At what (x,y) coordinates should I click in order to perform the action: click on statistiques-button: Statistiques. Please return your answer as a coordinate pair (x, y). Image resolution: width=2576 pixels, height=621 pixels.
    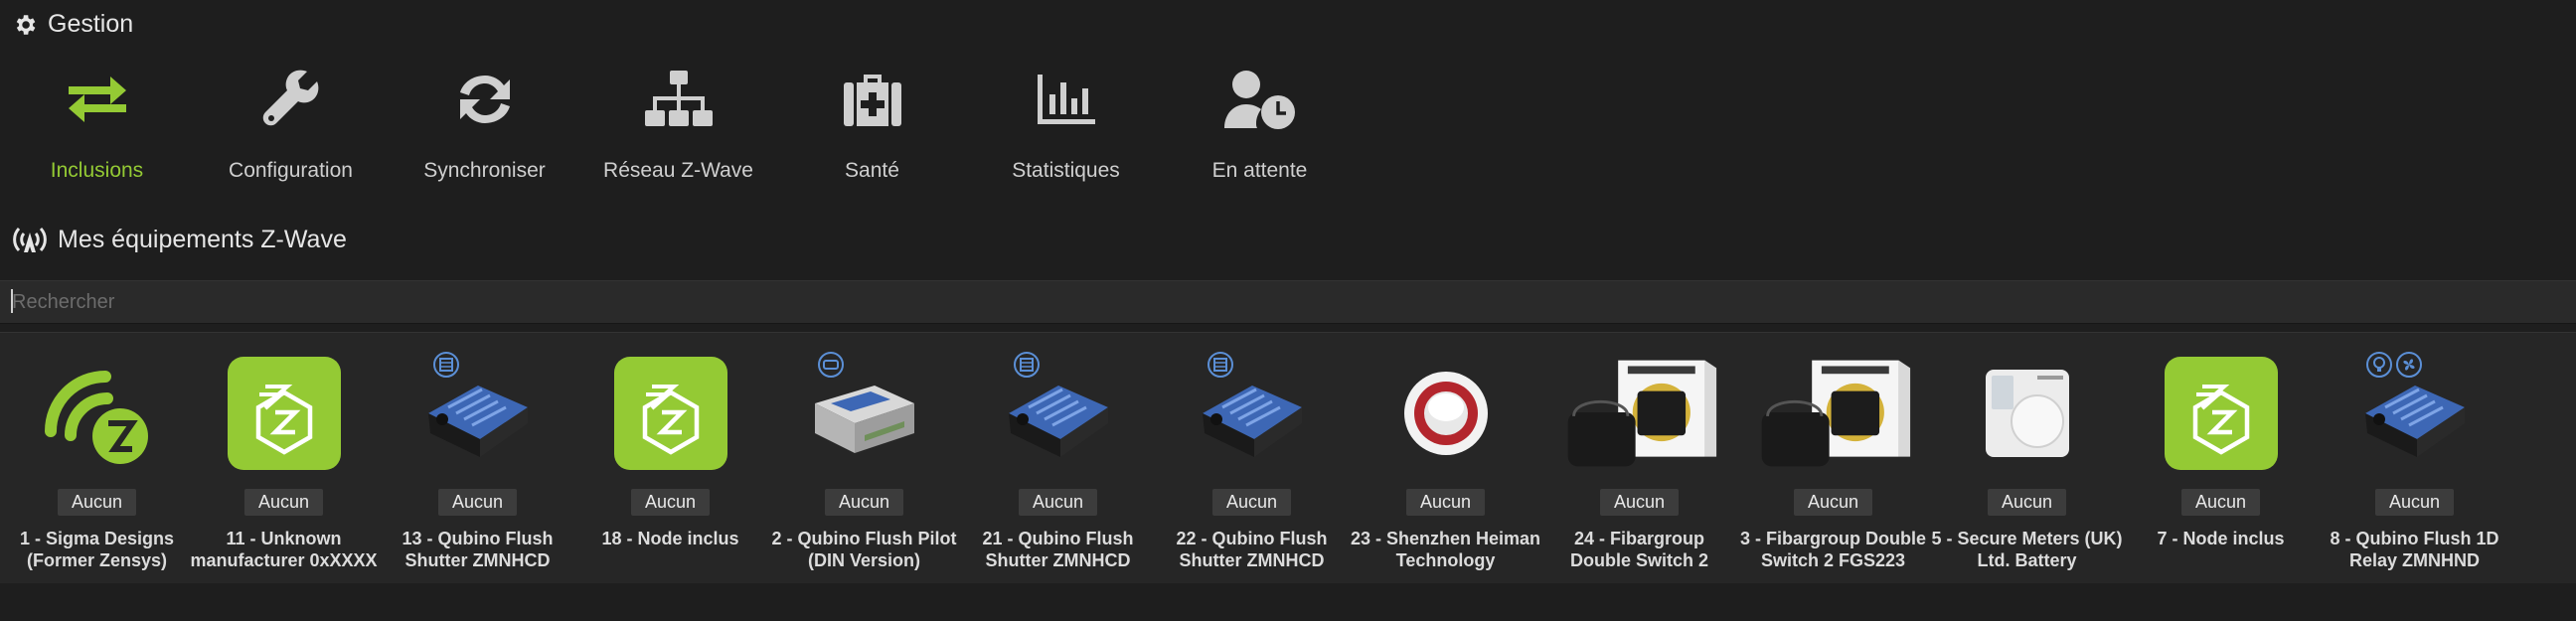
    Looking at the image, I should click on (1066, 127).